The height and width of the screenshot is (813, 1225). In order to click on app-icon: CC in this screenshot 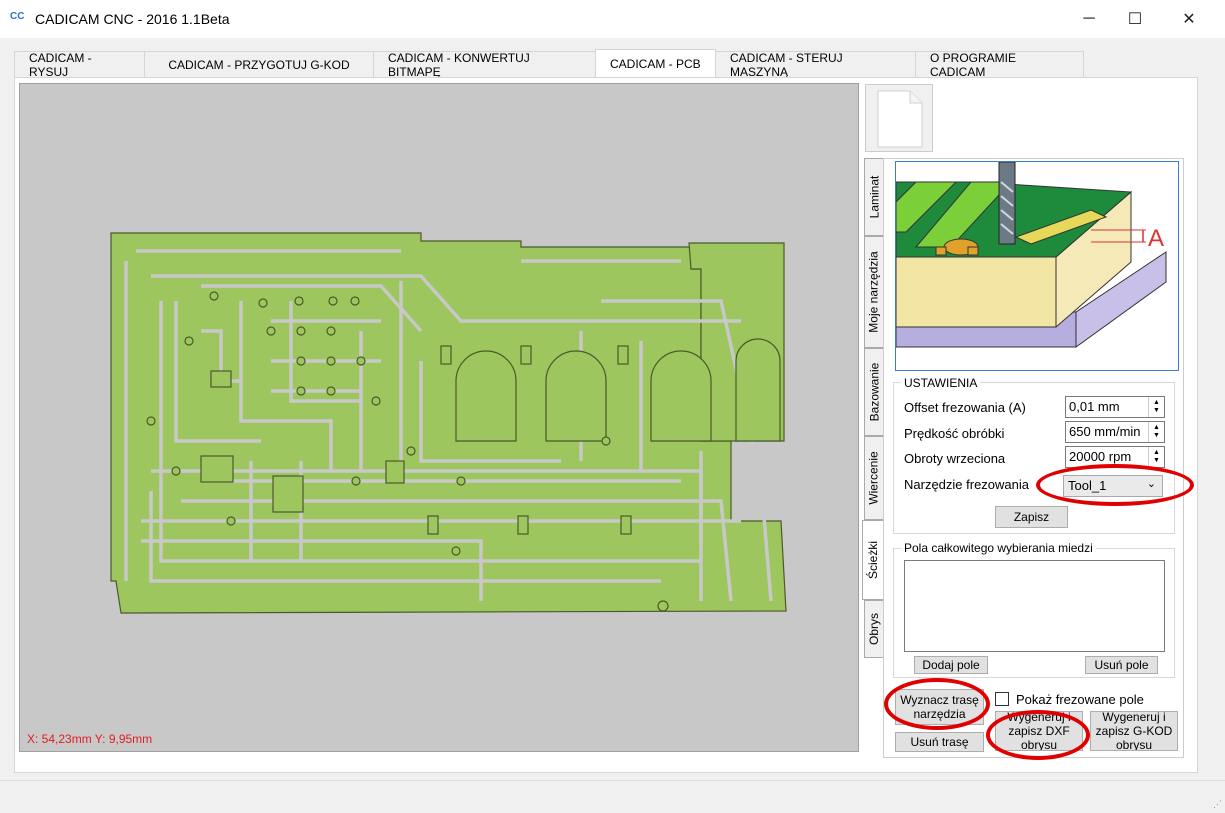, I will do `click(17, 16)`.